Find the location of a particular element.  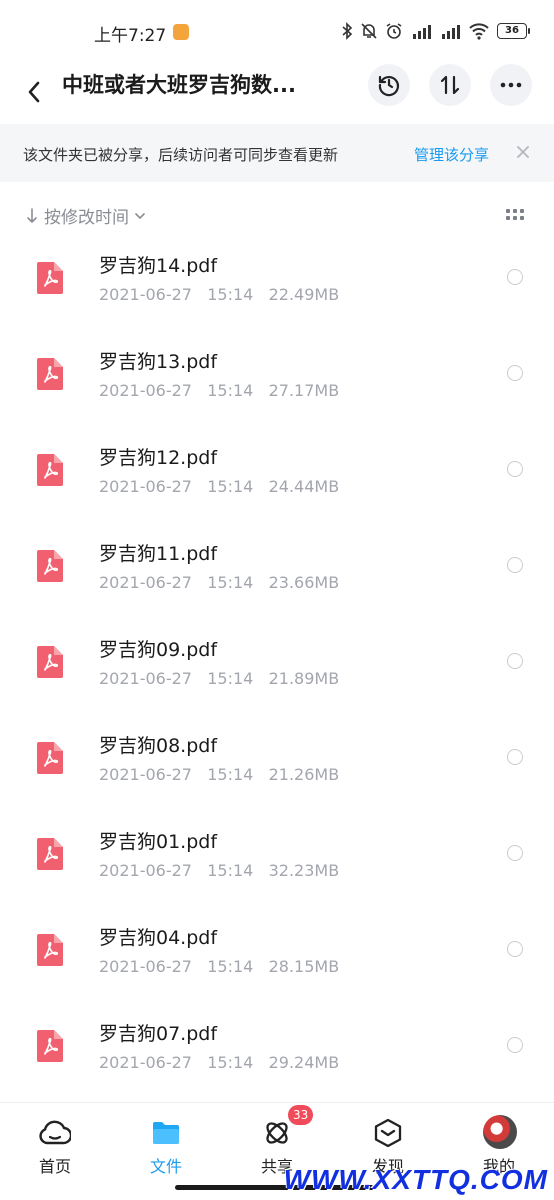

back-button is located at coordinates (34, 92).